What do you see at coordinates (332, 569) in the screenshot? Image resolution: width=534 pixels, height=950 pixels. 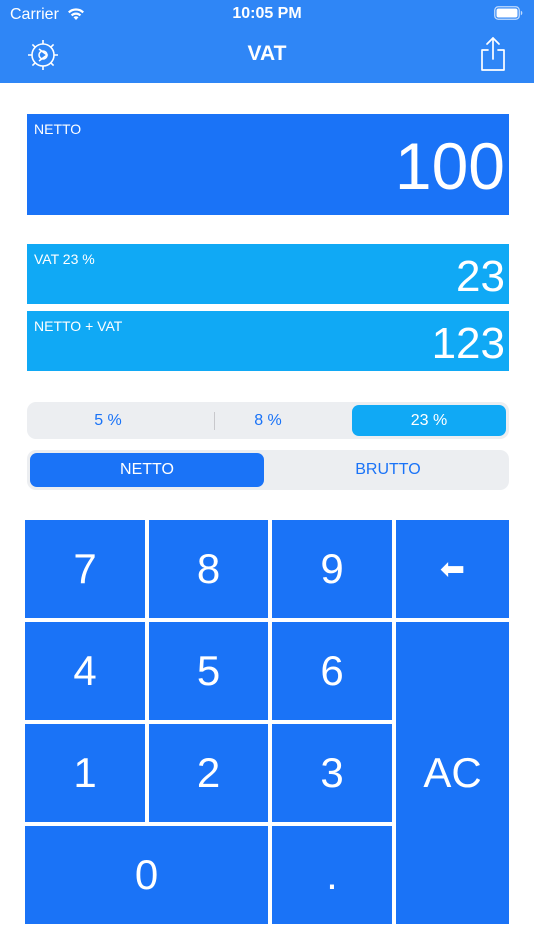 I see `key-9: 9` at bounding box center [332, 569].